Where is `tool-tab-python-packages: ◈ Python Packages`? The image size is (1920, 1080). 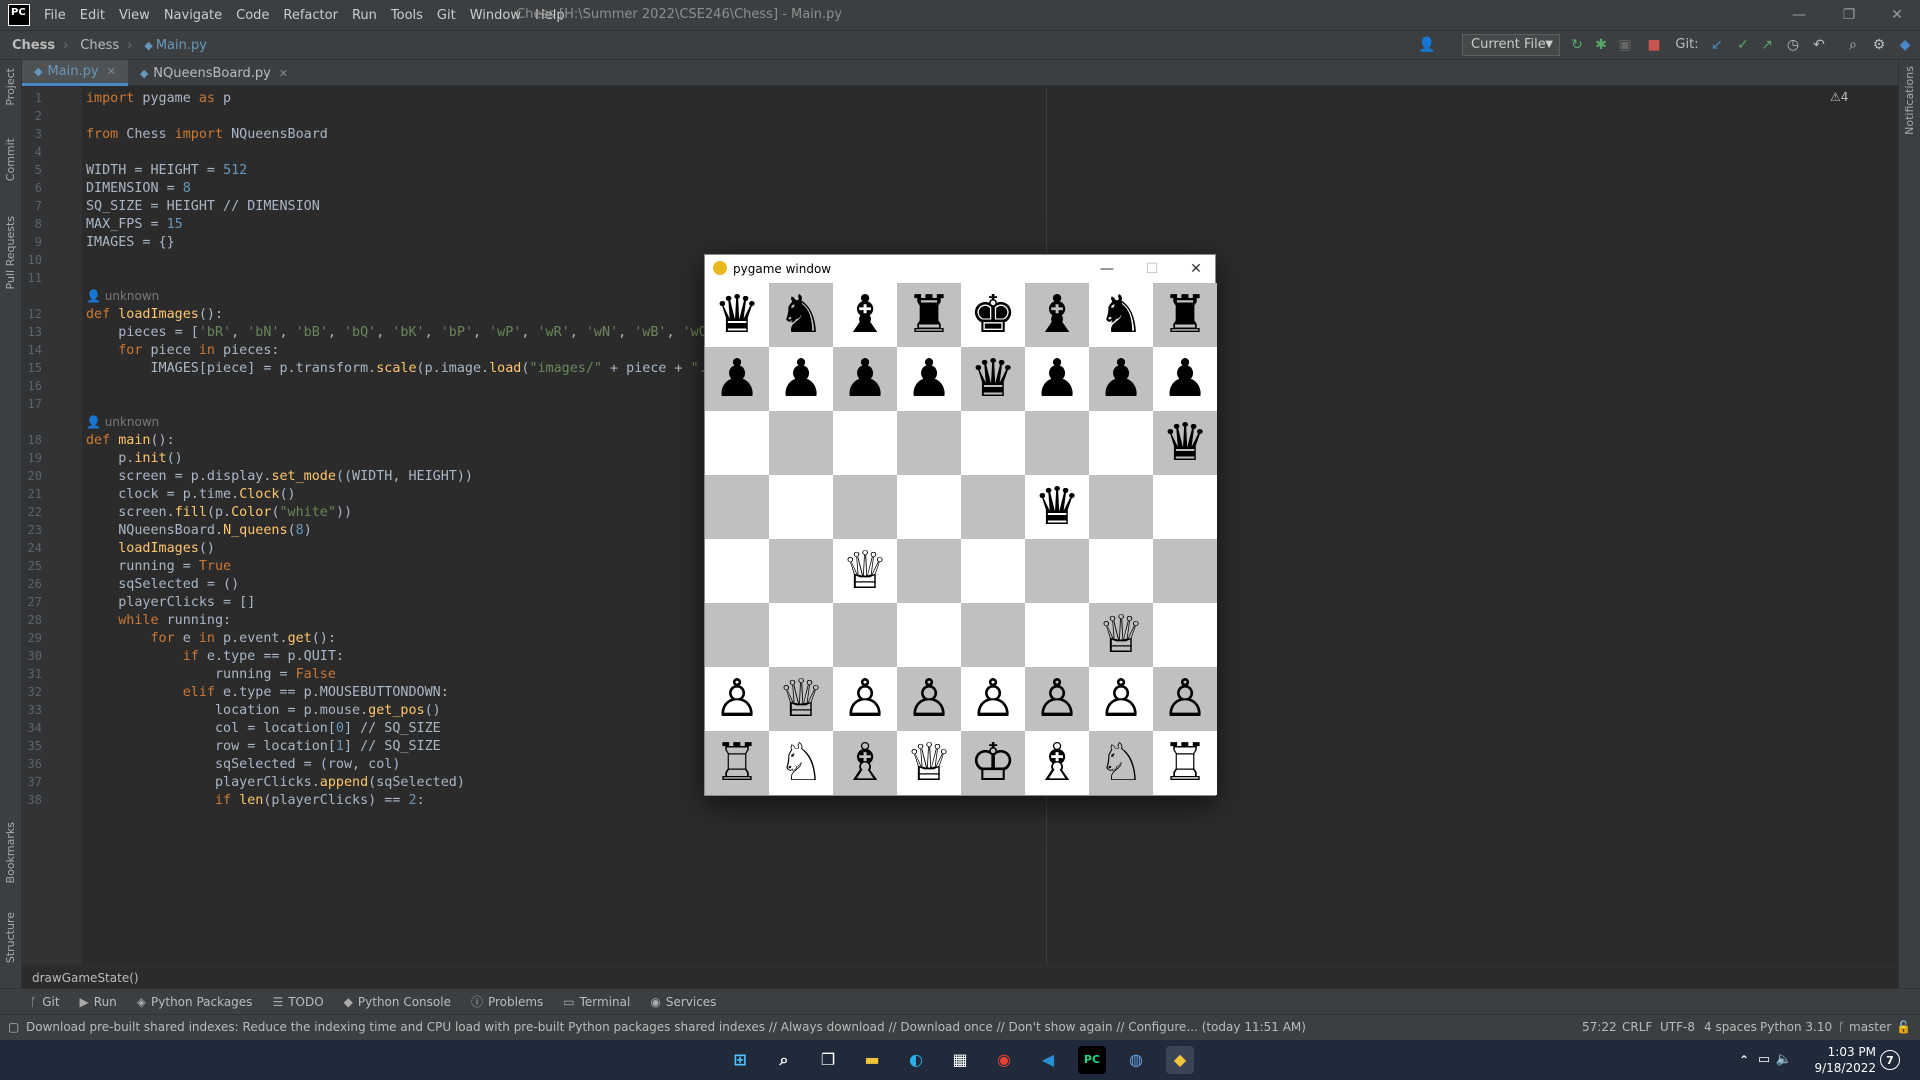
tool-tab-python-packages: ◈ Python Packages is located at coordinates (195, 1002).